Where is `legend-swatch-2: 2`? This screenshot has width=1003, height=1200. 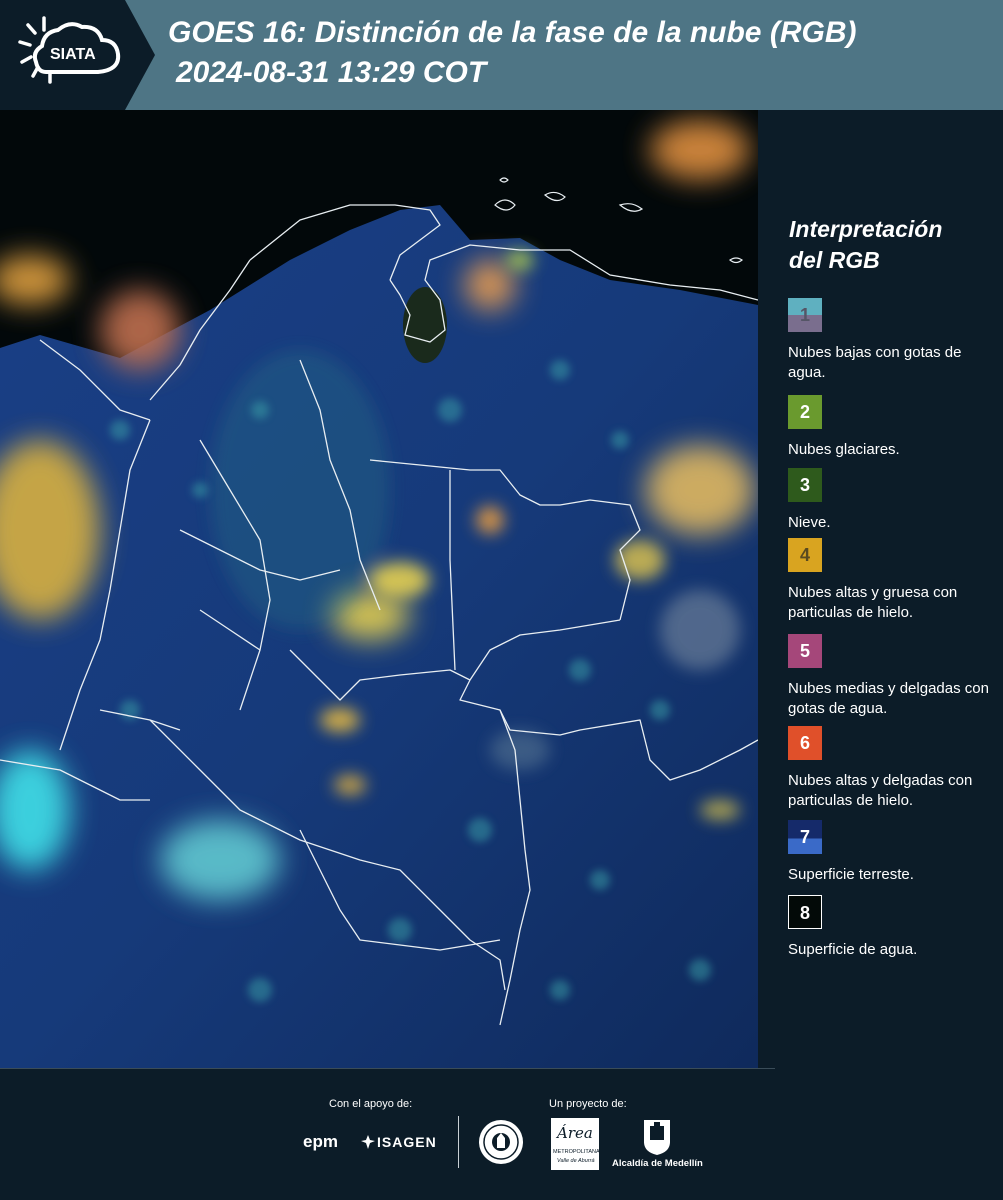 legend-swatch-2: 2 is located at coordinates (805, 412).